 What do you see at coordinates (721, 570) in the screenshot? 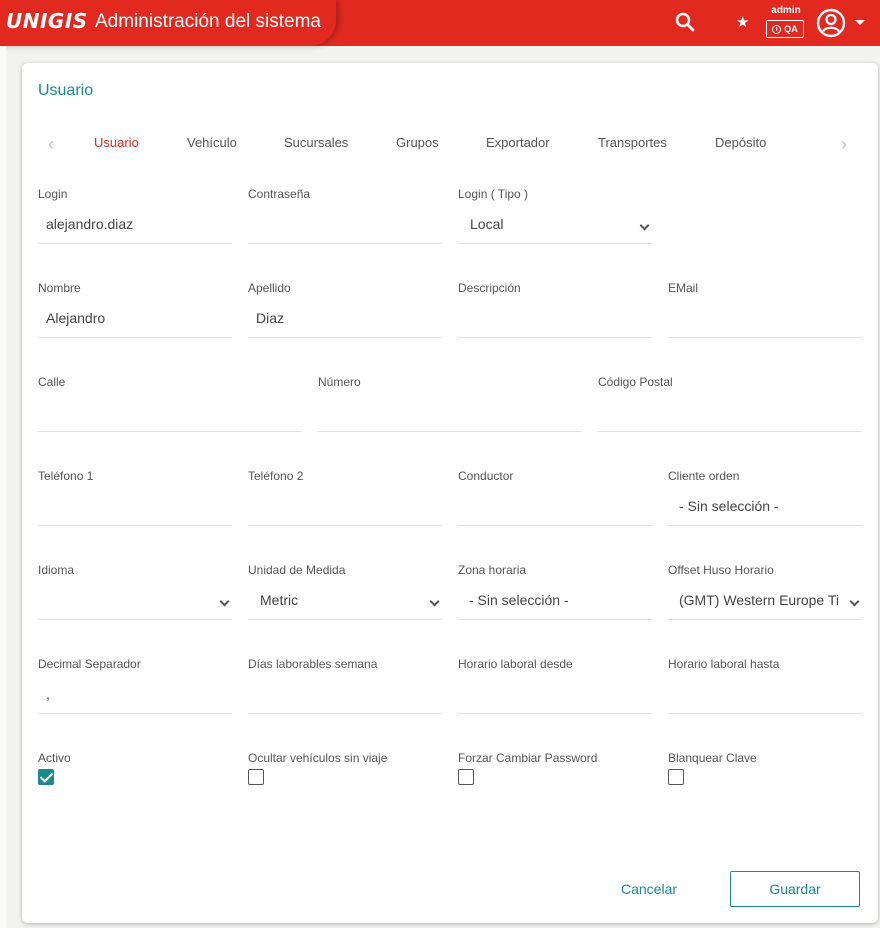
I see `tz-offset-label: Offset Huso Horario` at bounding box center [721, 570].